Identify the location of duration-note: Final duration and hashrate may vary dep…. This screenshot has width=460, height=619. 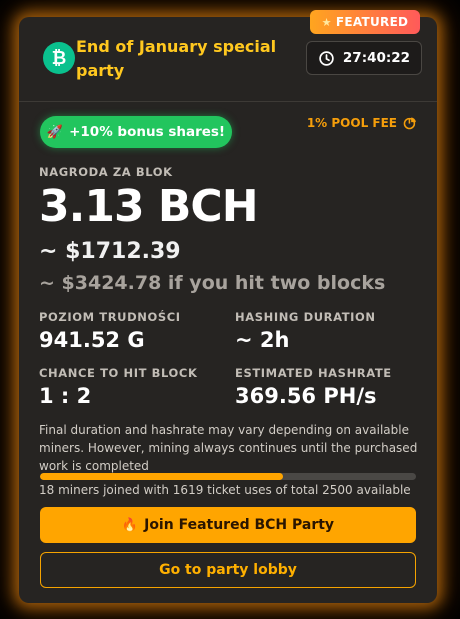
(228, 448).